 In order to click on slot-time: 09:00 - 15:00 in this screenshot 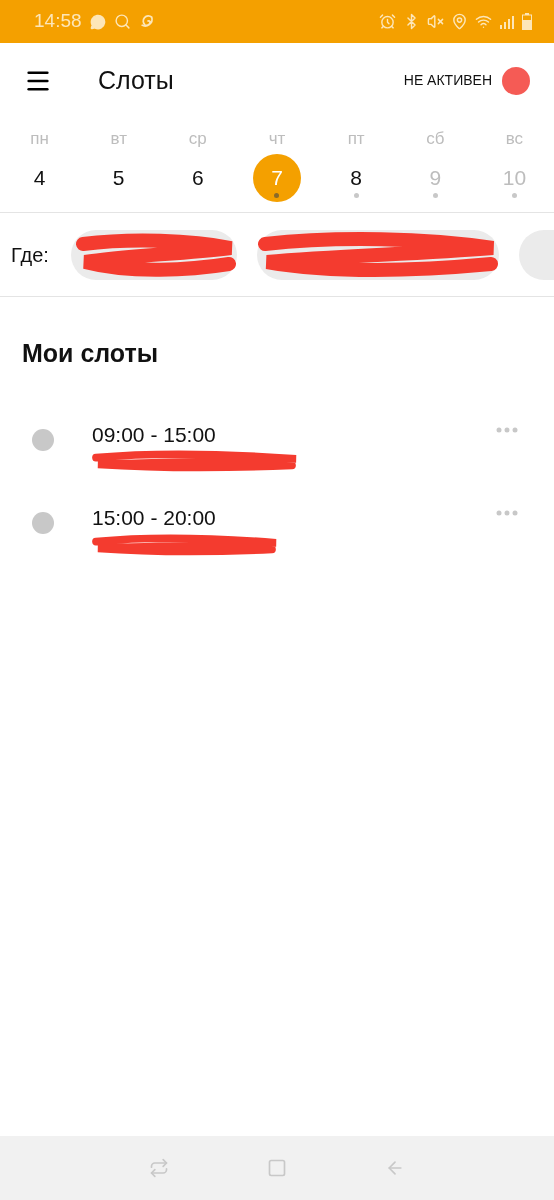, I will do `click(154, 434)`.